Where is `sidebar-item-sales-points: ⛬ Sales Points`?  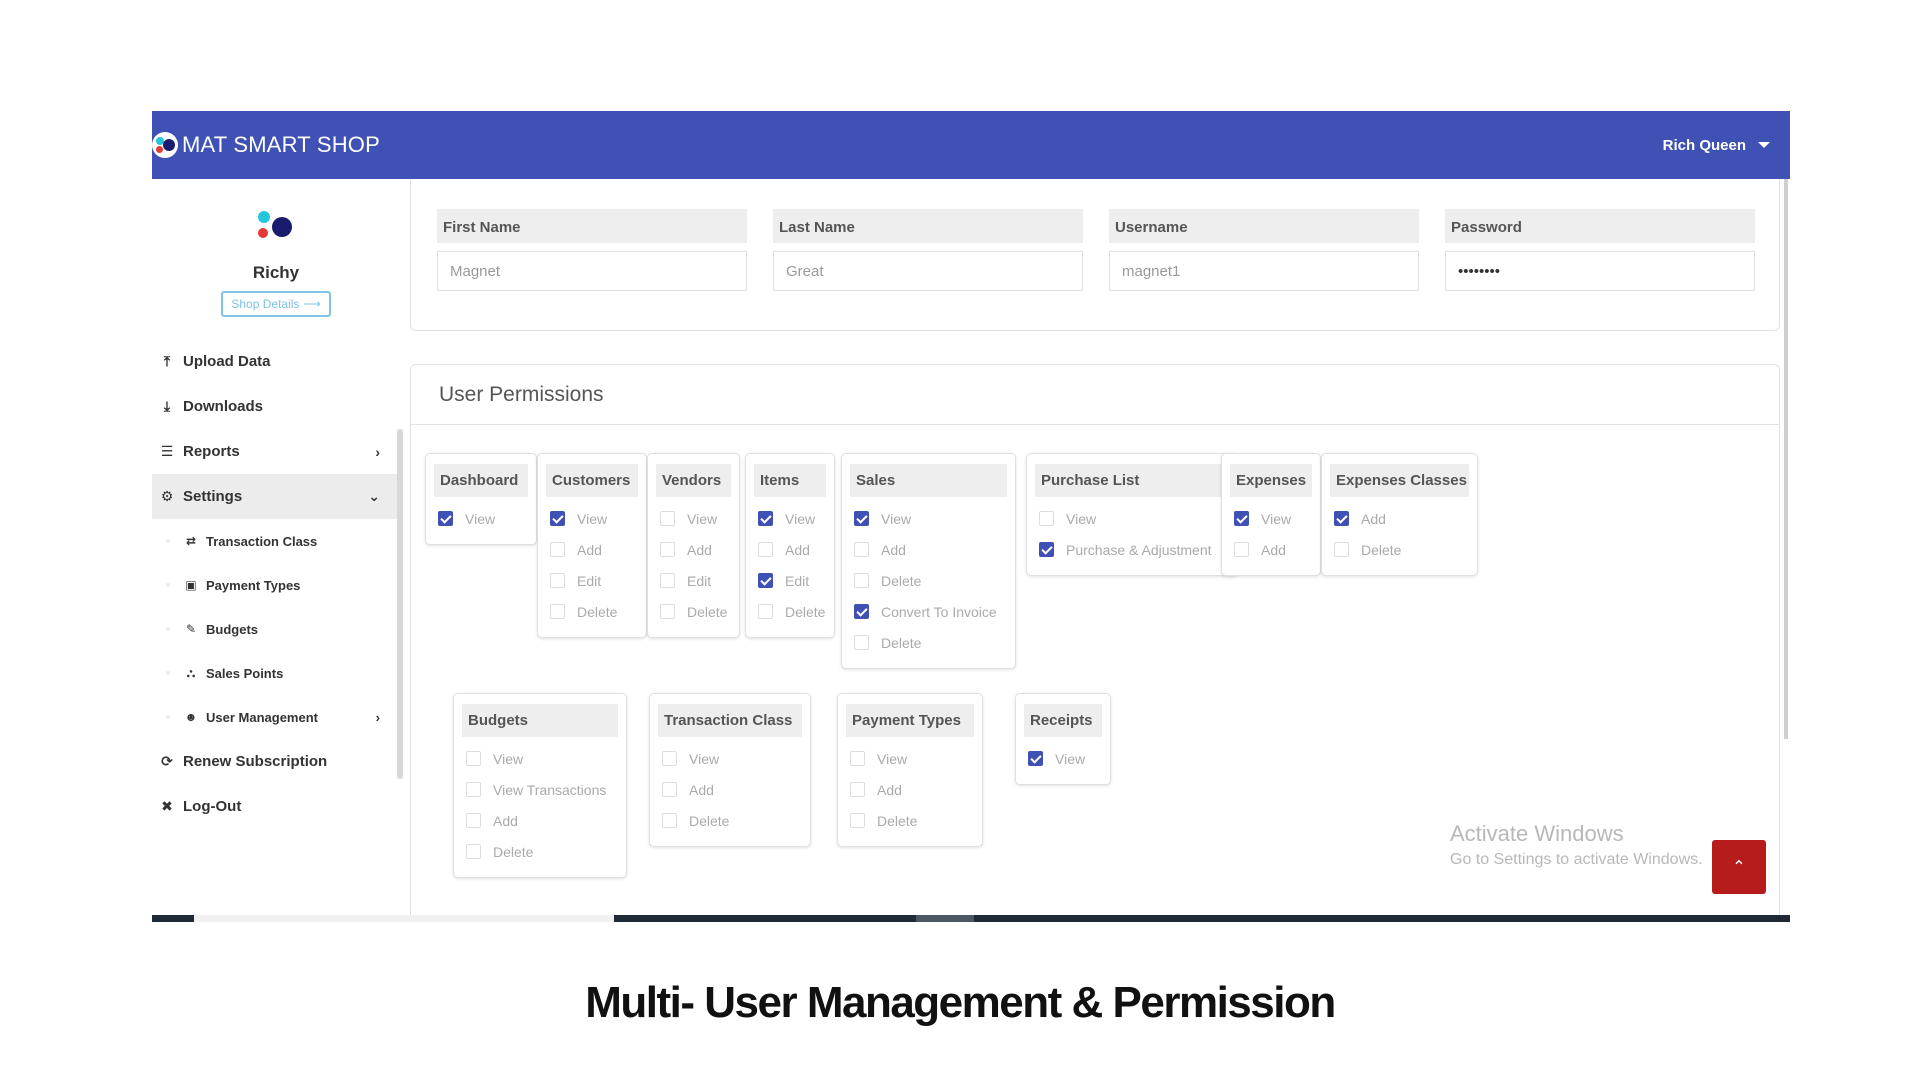 sidebar-item-sales-points: ⛬ Sales Points is located at coordinates (276, 673).